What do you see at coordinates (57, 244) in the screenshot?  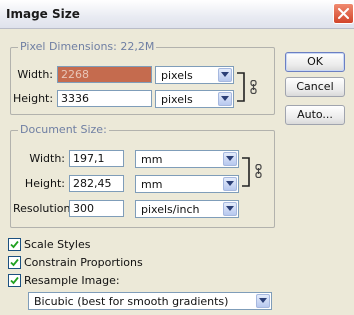 I see `scale-styles-label: Scale Styles` at bounding box center [57, 244].